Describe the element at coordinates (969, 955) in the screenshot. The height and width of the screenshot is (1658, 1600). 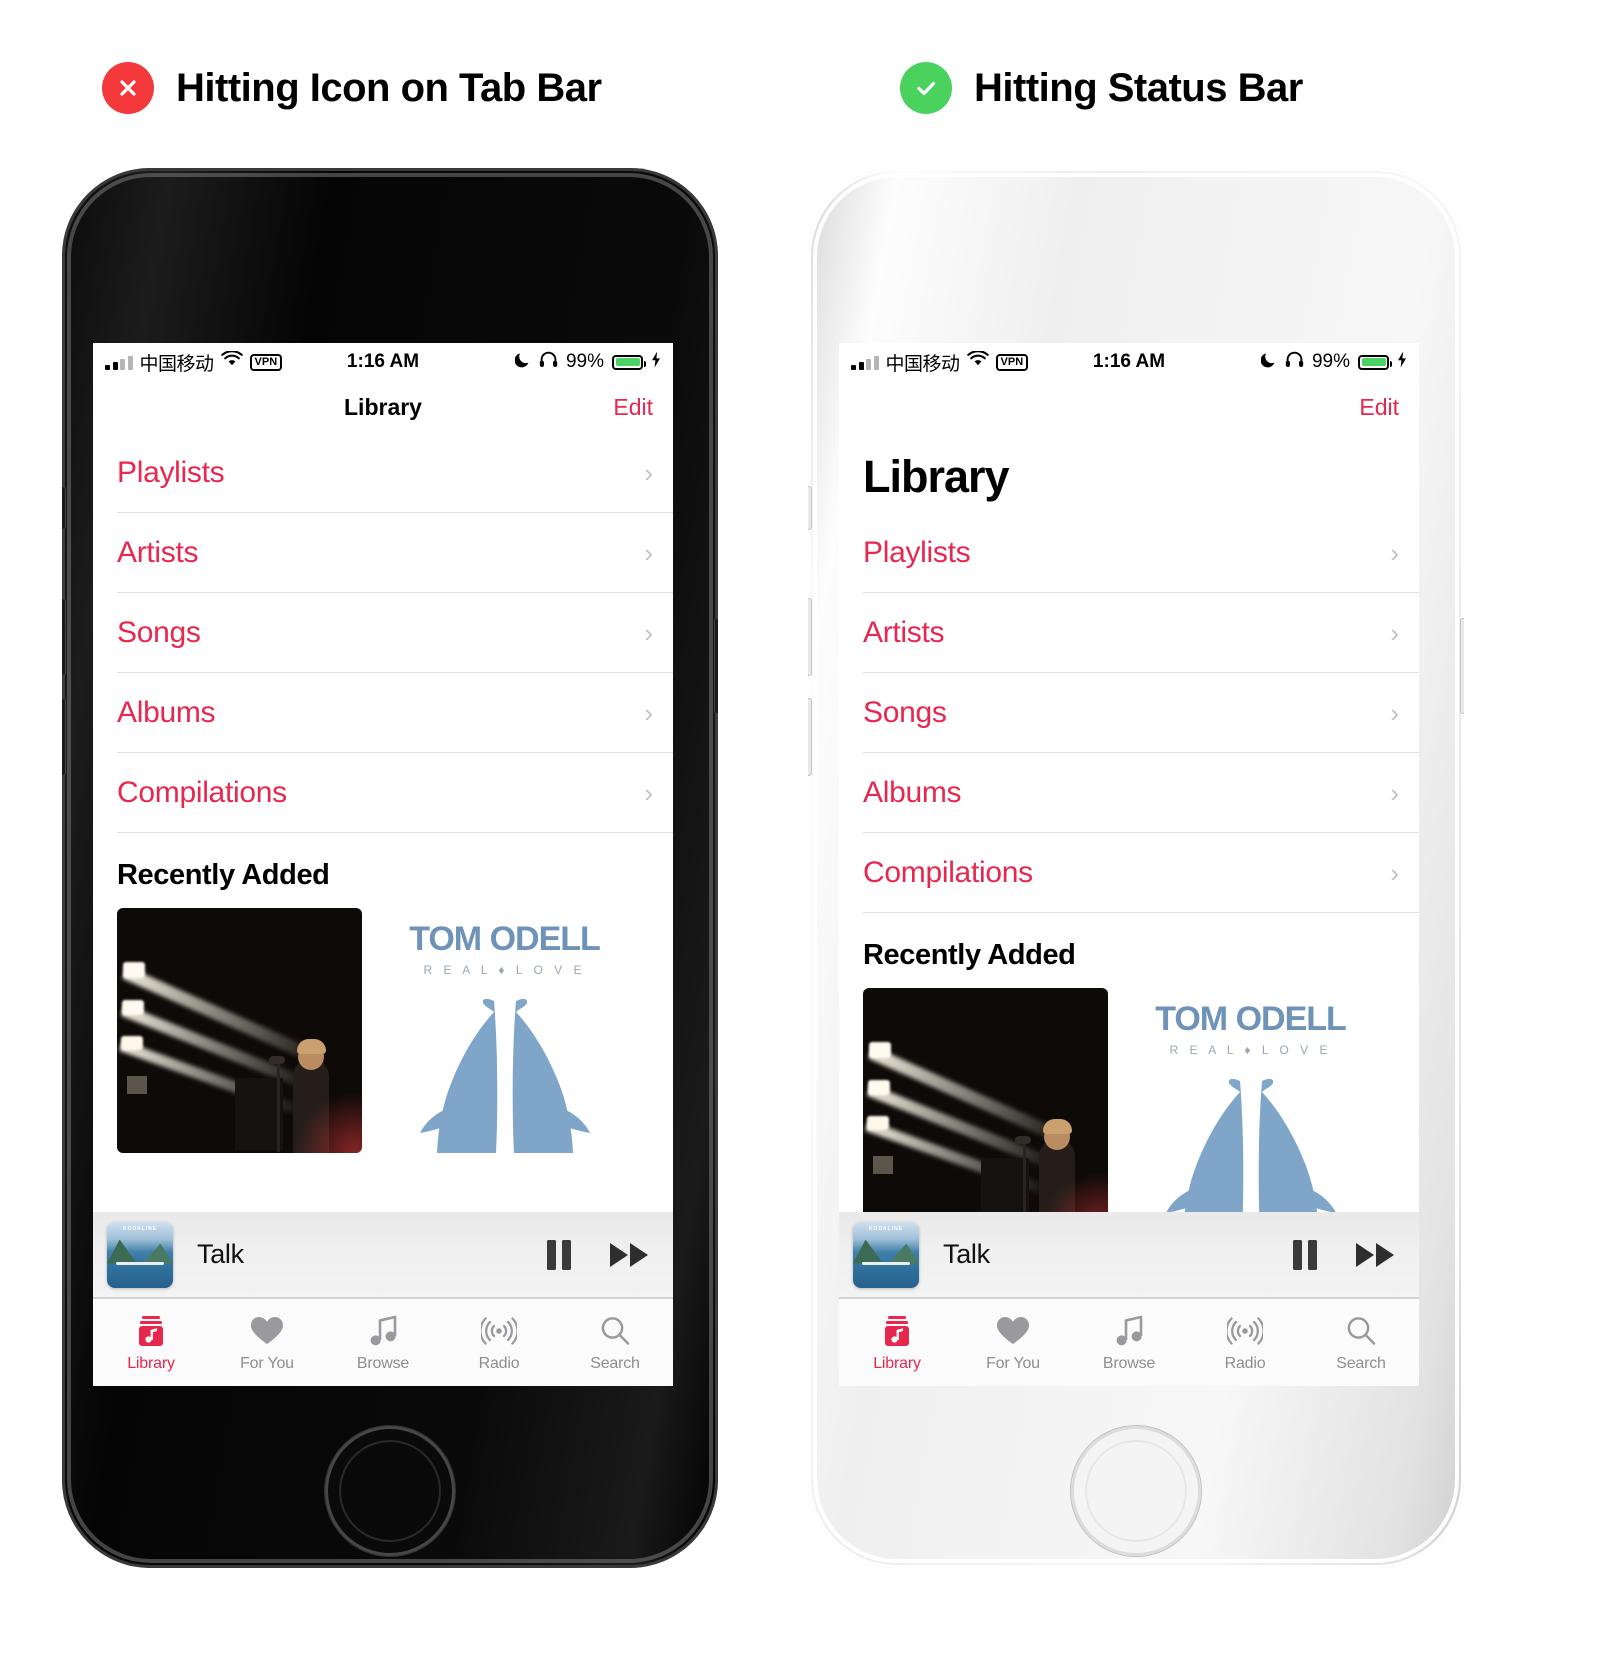
I see `section-title-recently-added: Recently Added` at that location.